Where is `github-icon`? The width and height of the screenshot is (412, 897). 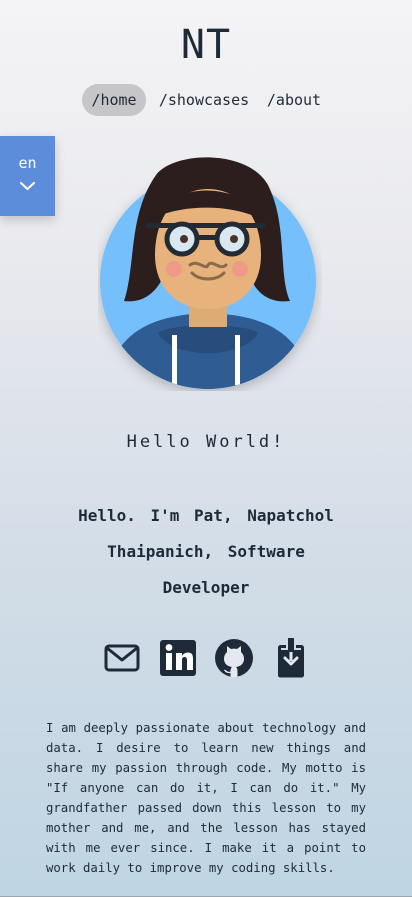 github-icon is located at coordinates (234, 658).